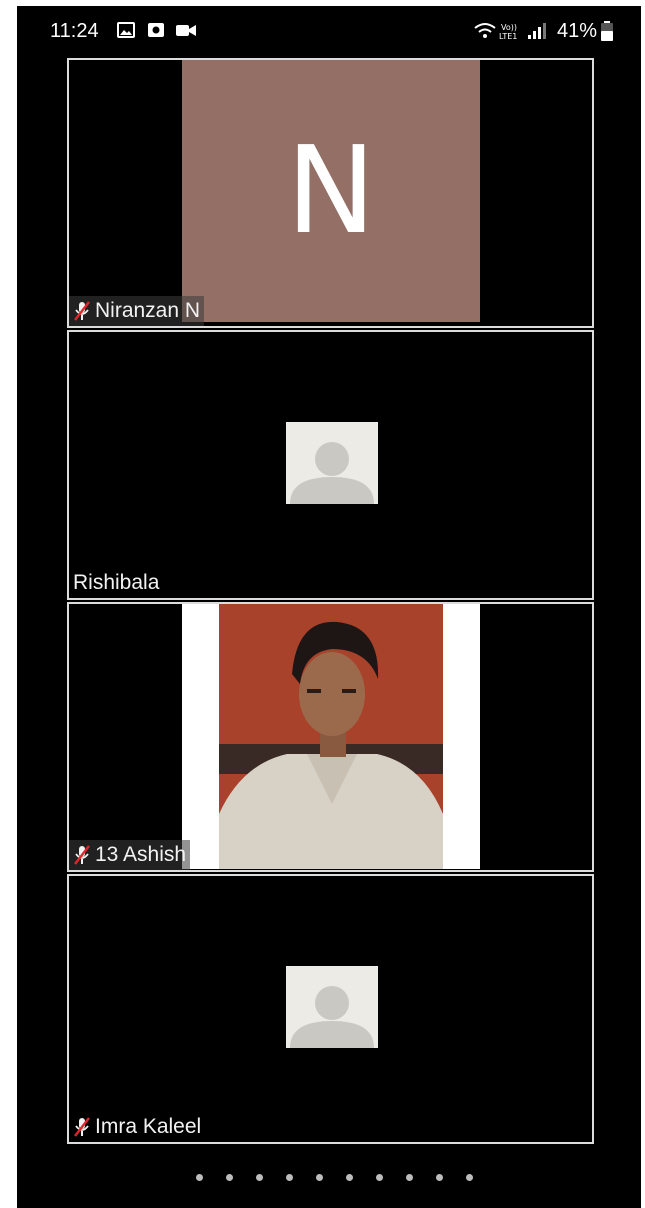  I want to click on participant-name-tag: Imra Kaleel, so click(137, 1127).